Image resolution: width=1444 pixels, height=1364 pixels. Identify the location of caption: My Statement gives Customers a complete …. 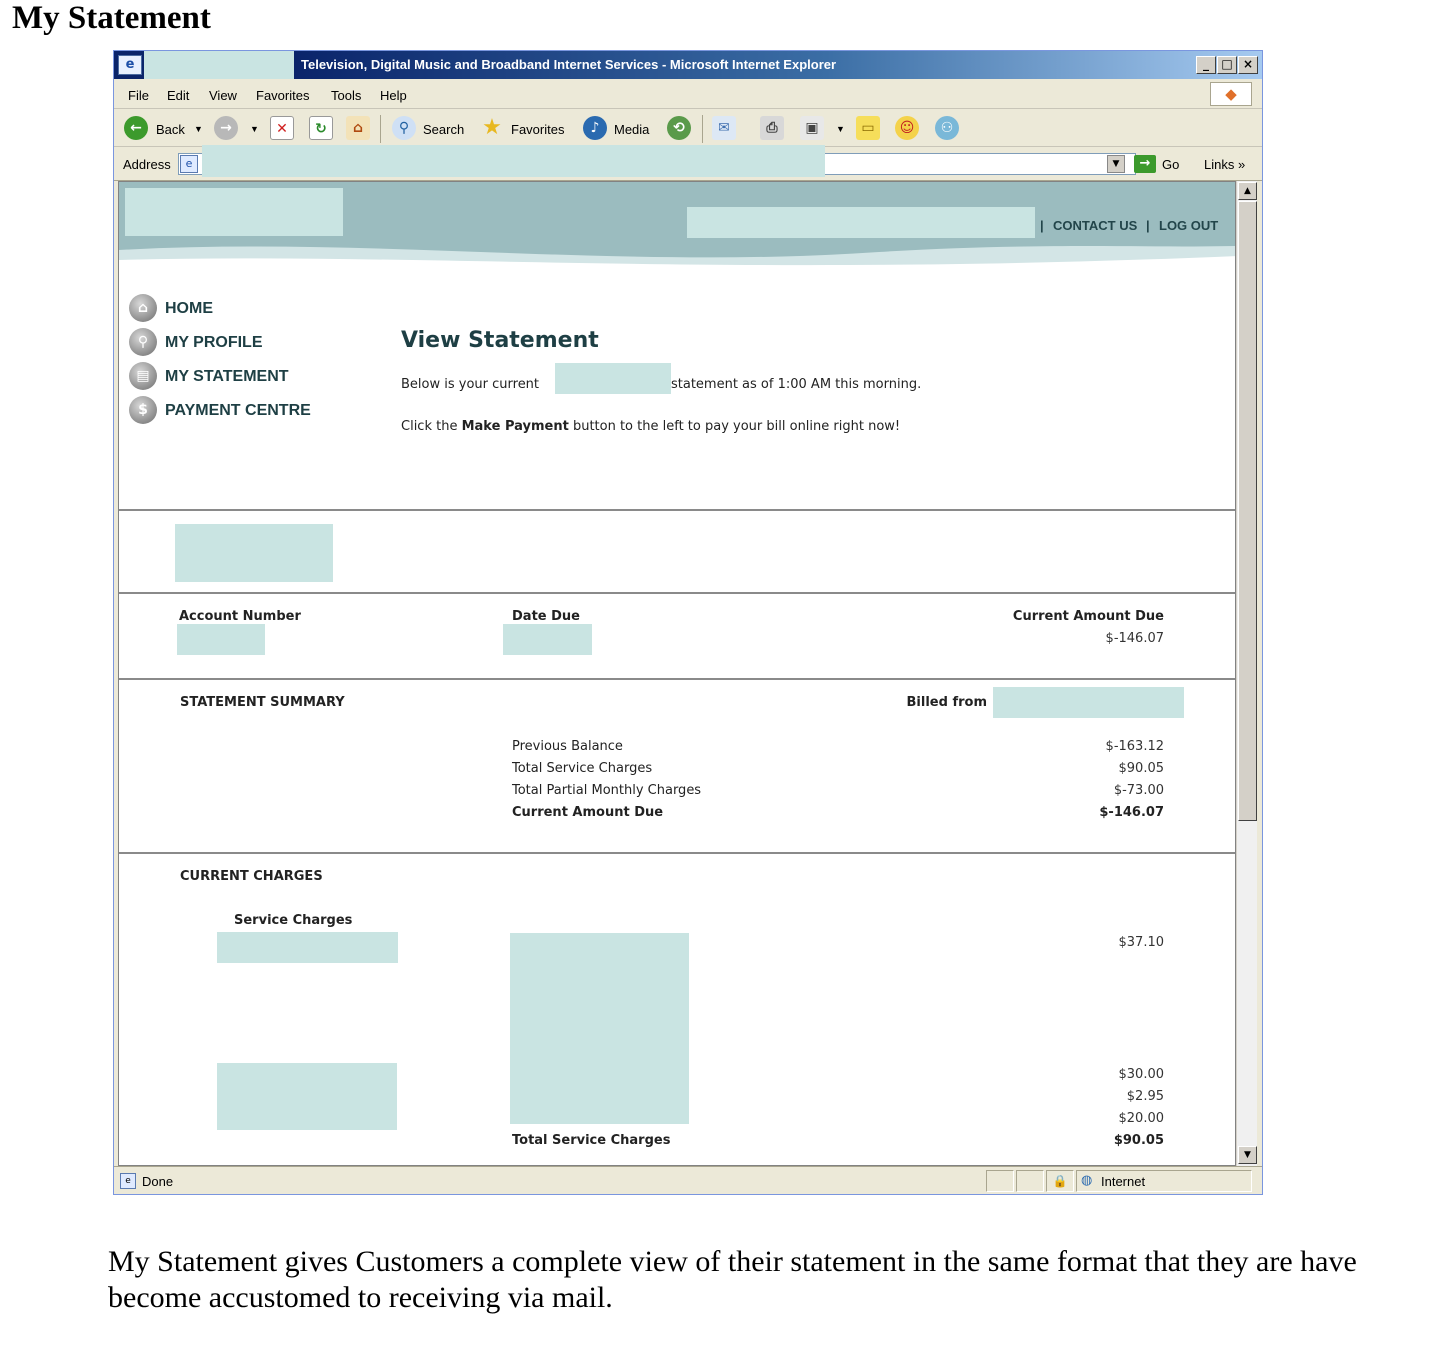
(732, 1279).